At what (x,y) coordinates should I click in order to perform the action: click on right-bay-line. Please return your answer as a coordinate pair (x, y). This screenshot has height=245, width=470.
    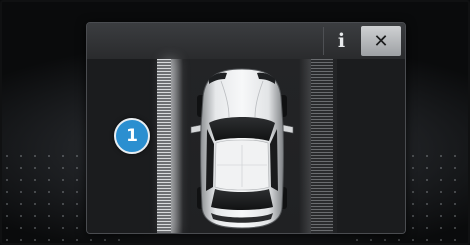
    Looking at the image, I should click on (322, 146).